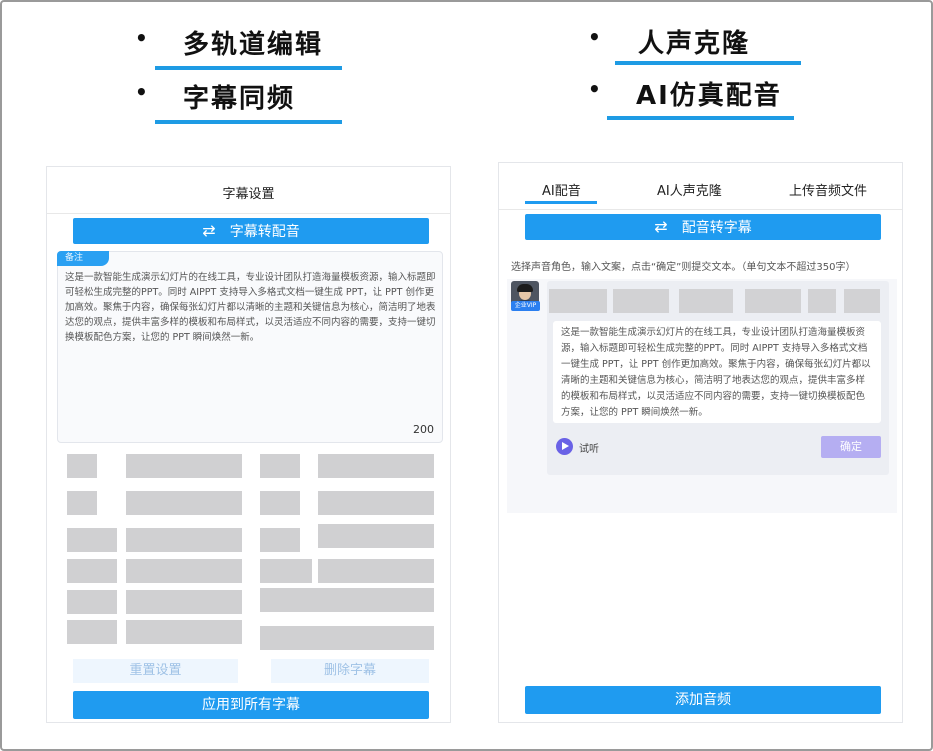 This screenshot has width=933, height=751. I want to click on active-tab-indicator, so click(561, 202).